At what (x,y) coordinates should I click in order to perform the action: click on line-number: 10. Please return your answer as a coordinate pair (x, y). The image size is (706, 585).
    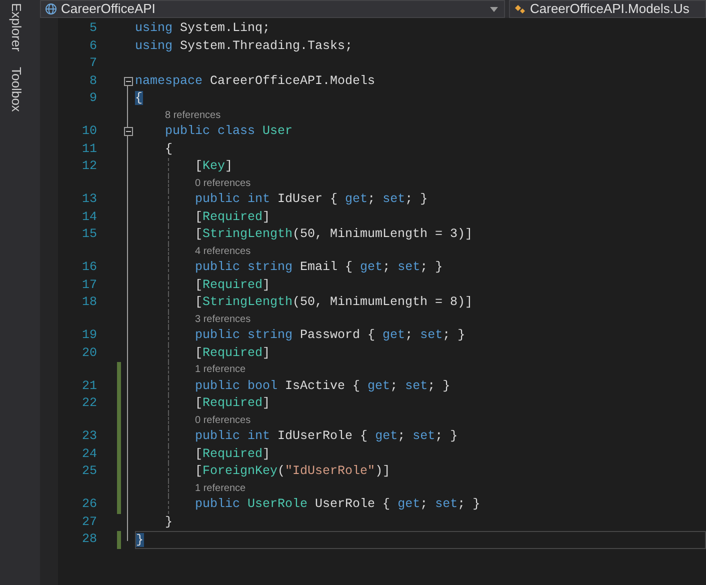
    Looking at the image, I should click on (89, 131).